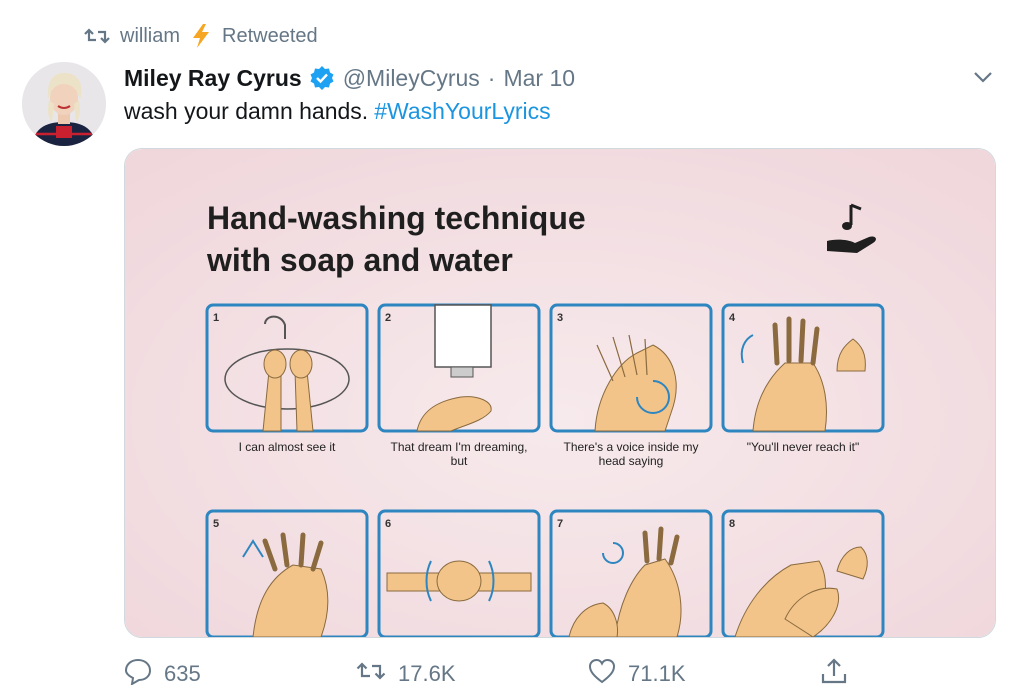 The image size is (1024, 698). Describe the element at coordinates (411, 78) in the screenshot. I see `handle: @MileyCyrus` at that location.